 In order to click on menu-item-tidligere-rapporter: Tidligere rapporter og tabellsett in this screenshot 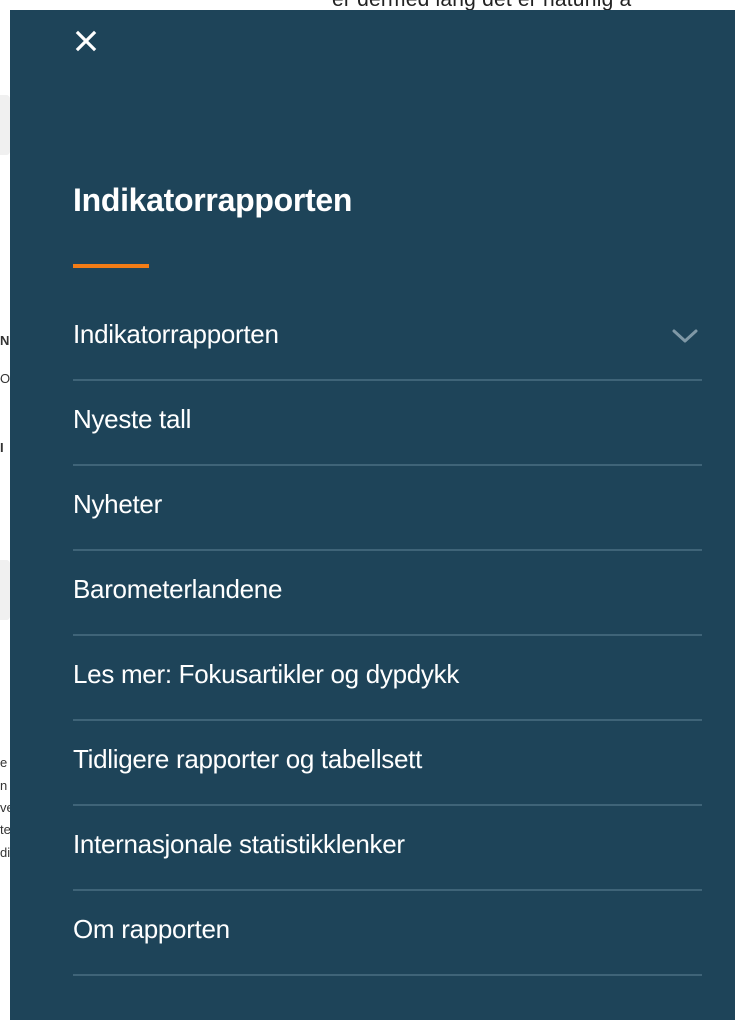, I will do `click(387, 763)`.